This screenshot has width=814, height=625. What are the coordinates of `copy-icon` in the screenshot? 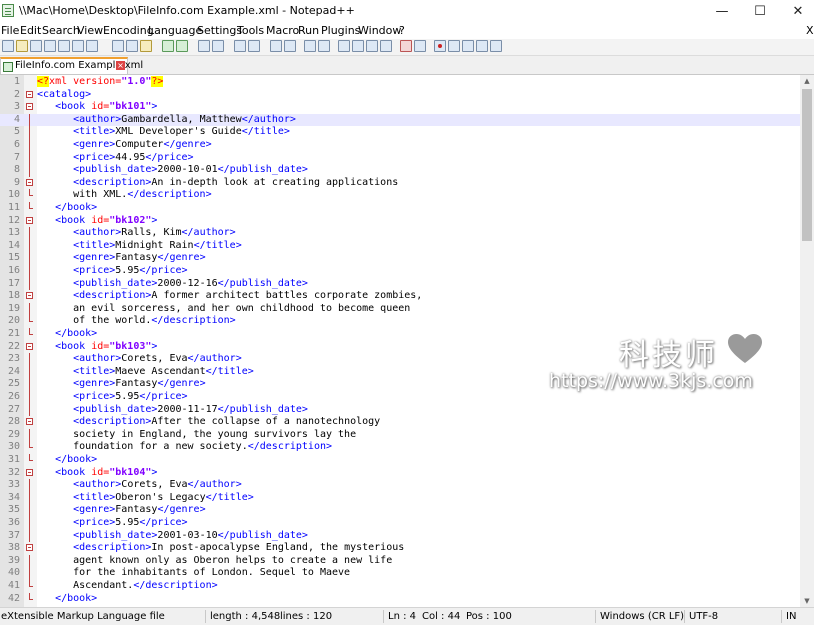 It's located at (132, 46).